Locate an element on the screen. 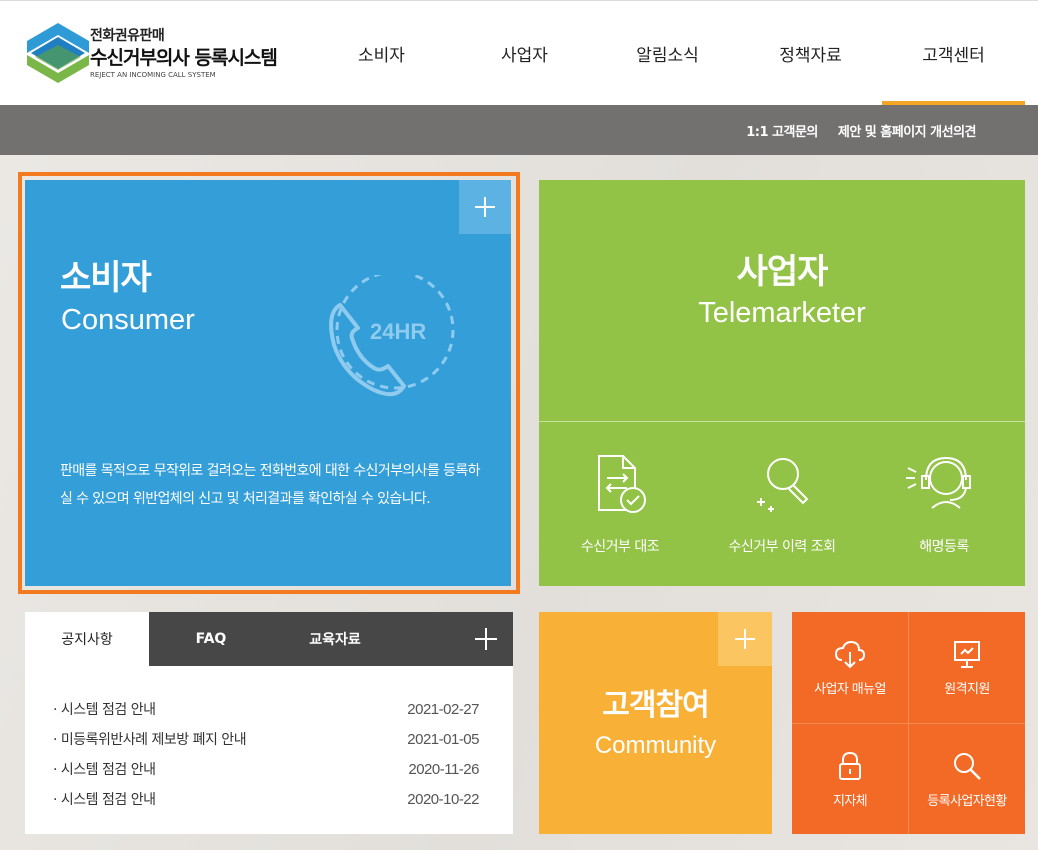 This screenshot has height=850, width=1038. phone-24hr-icon: 24HR is located at coordinates (392, 336).